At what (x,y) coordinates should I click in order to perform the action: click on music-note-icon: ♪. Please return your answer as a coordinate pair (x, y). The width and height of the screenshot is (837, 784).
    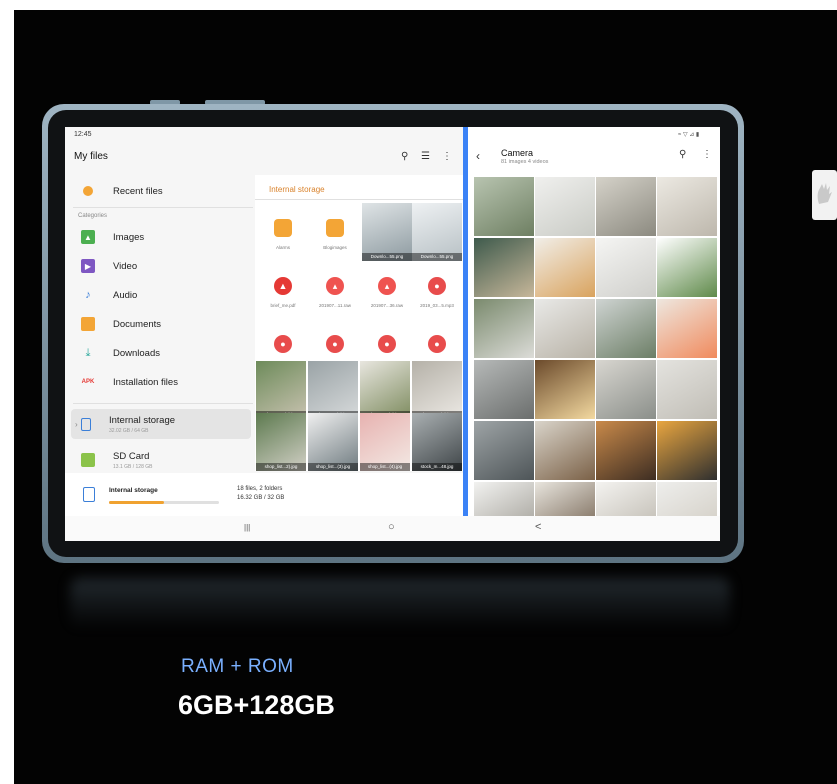
    Looking at the image, I should click on (88, 295).